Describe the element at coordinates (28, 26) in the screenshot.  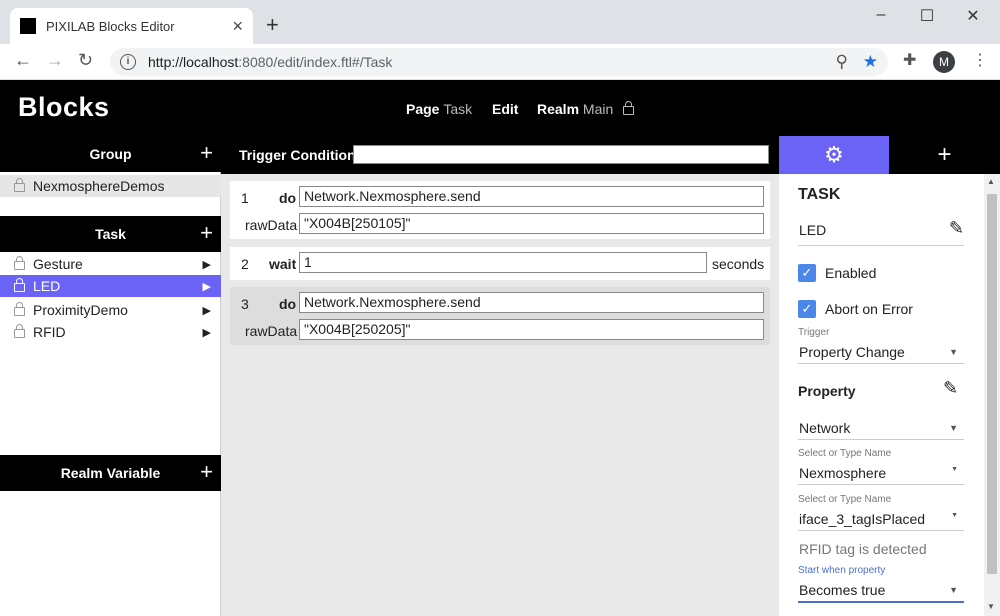
I see `favicon-icon` at that location.